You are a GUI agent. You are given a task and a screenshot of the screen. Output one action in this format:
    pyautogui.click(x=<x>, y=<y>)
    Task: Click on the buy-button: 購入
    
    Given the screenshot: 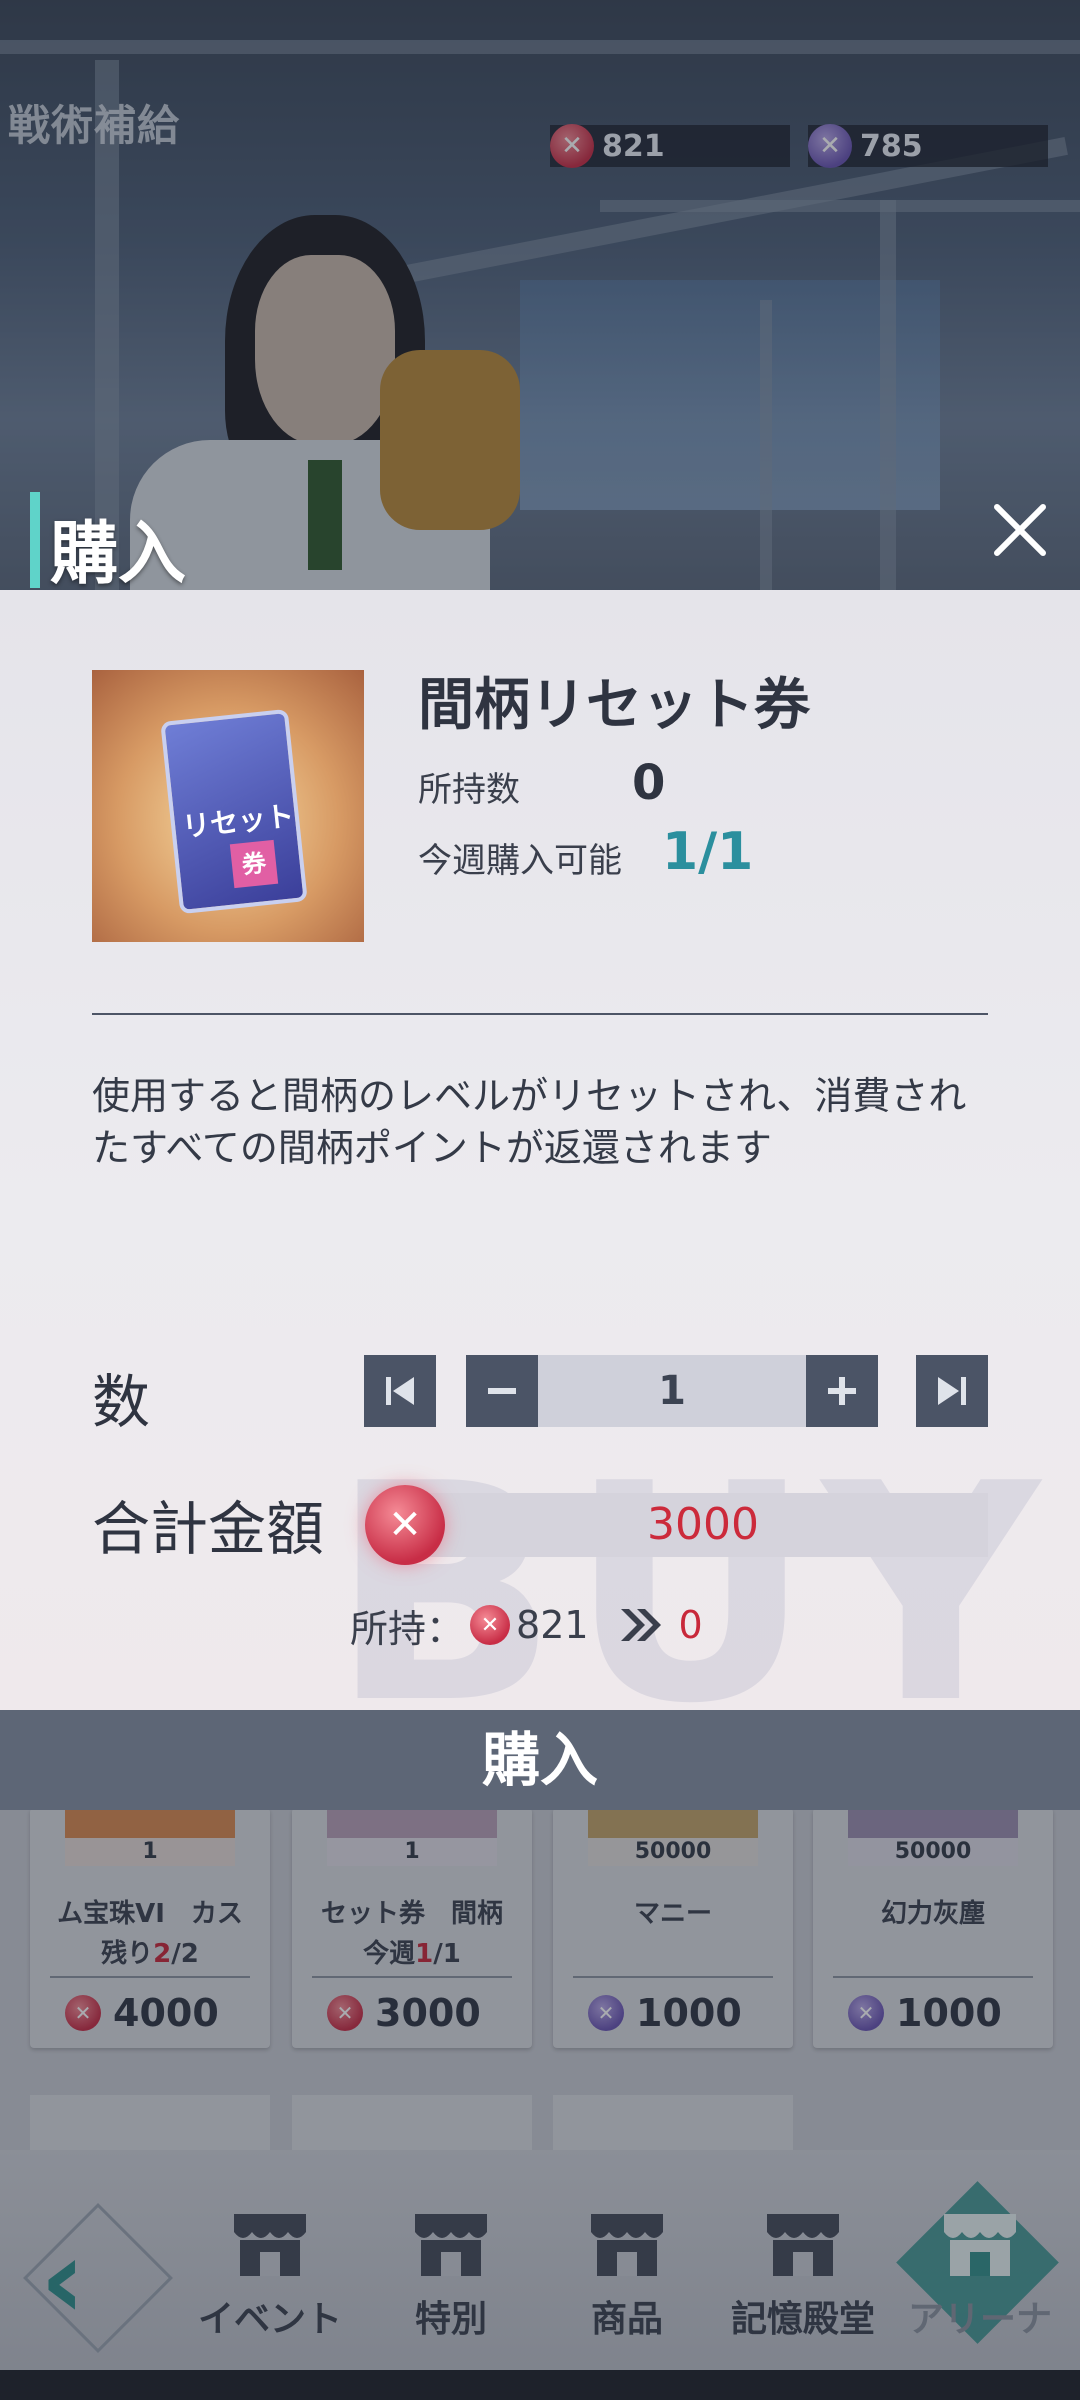 What is the action you would take?
    pyautogui.click(x=540, y=1760)
    